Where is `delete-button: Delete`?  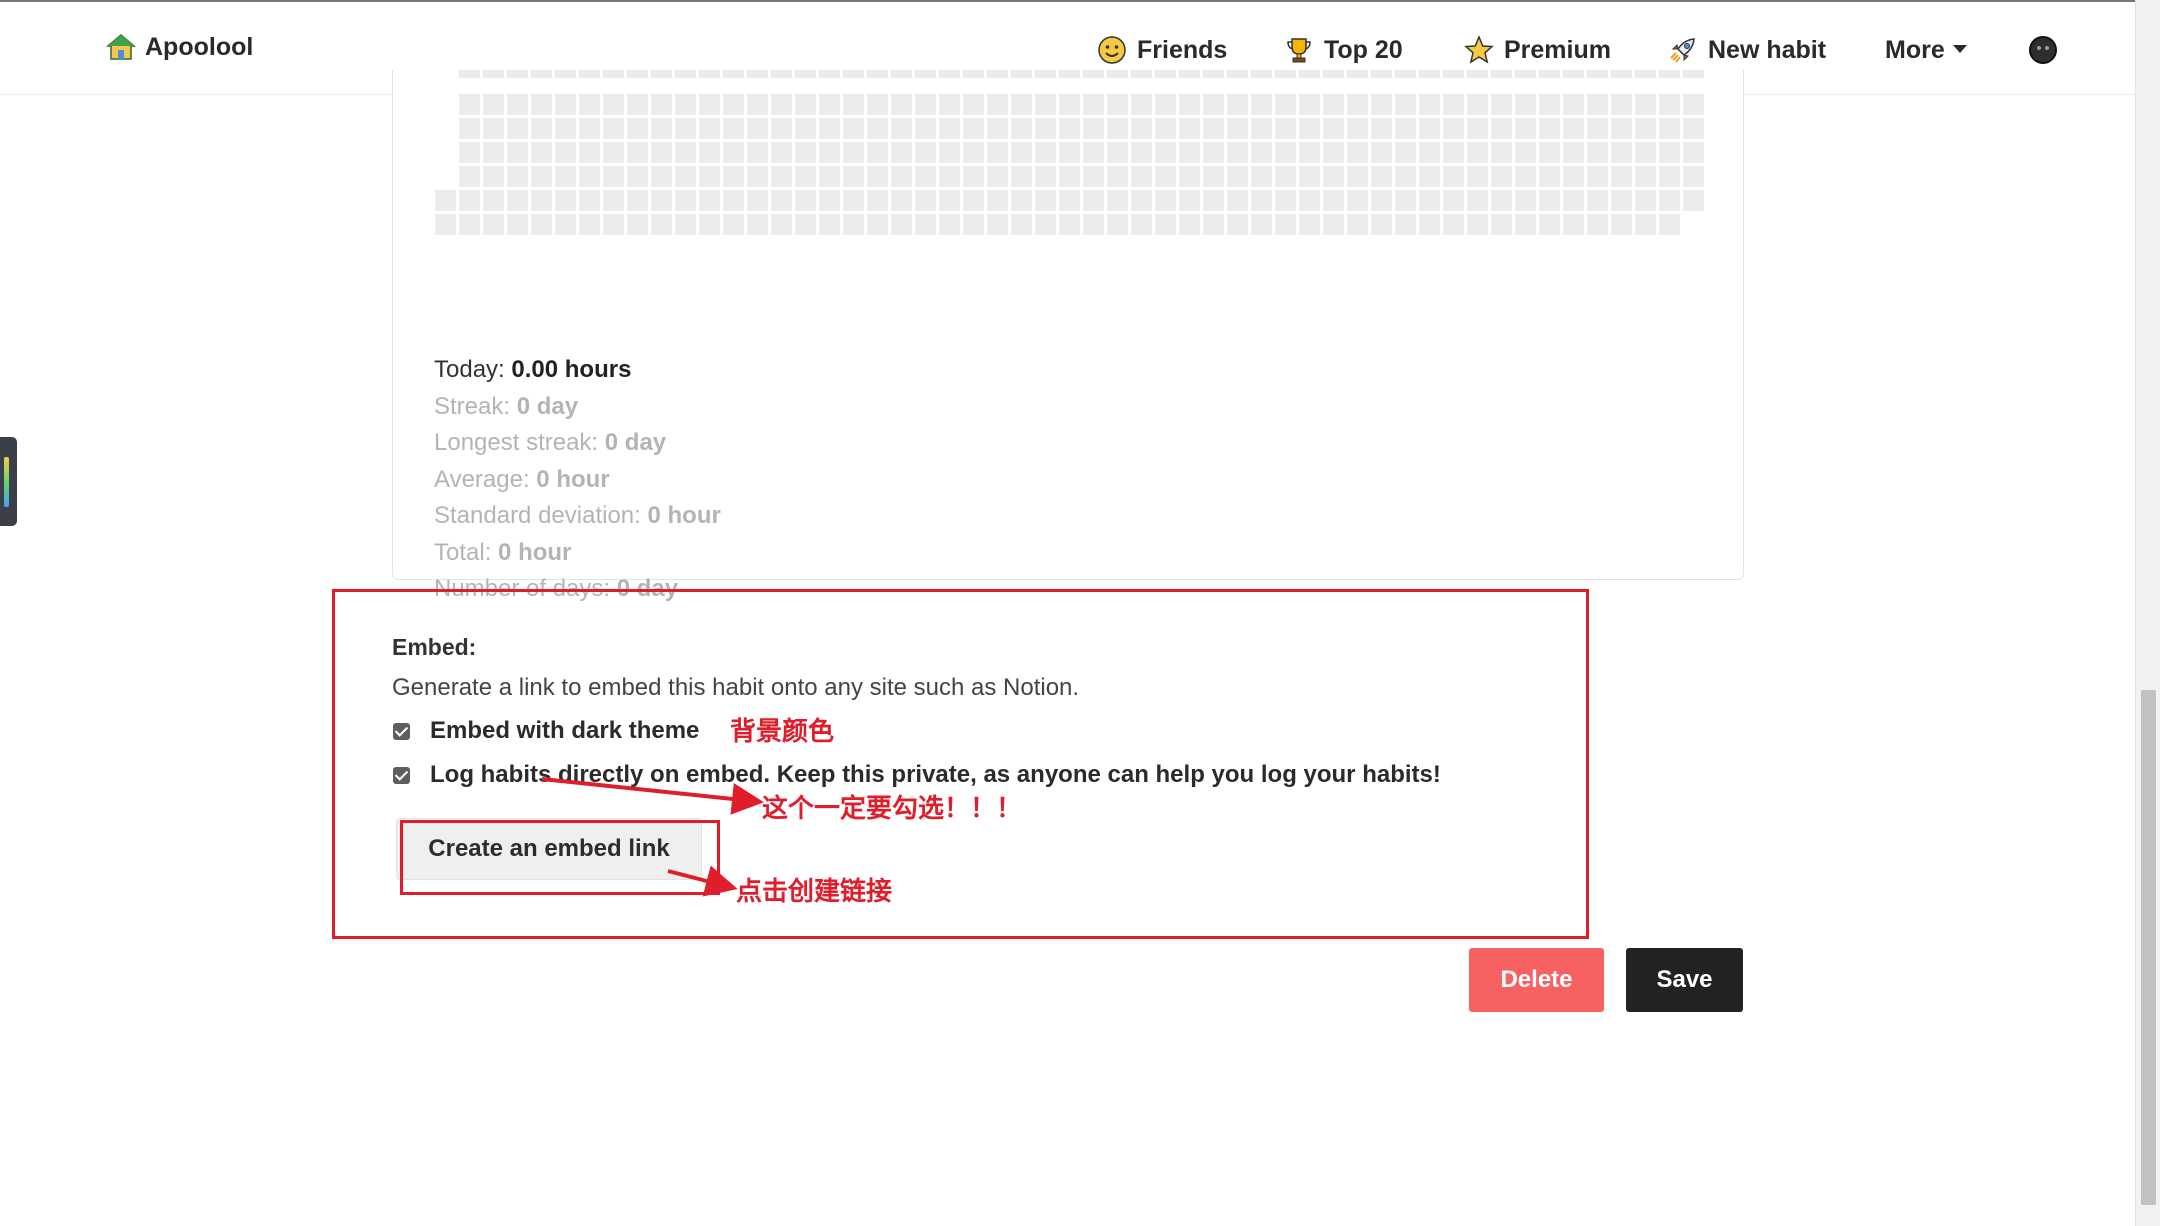 delete-button: Delete is located at coordinates (1536, 980).